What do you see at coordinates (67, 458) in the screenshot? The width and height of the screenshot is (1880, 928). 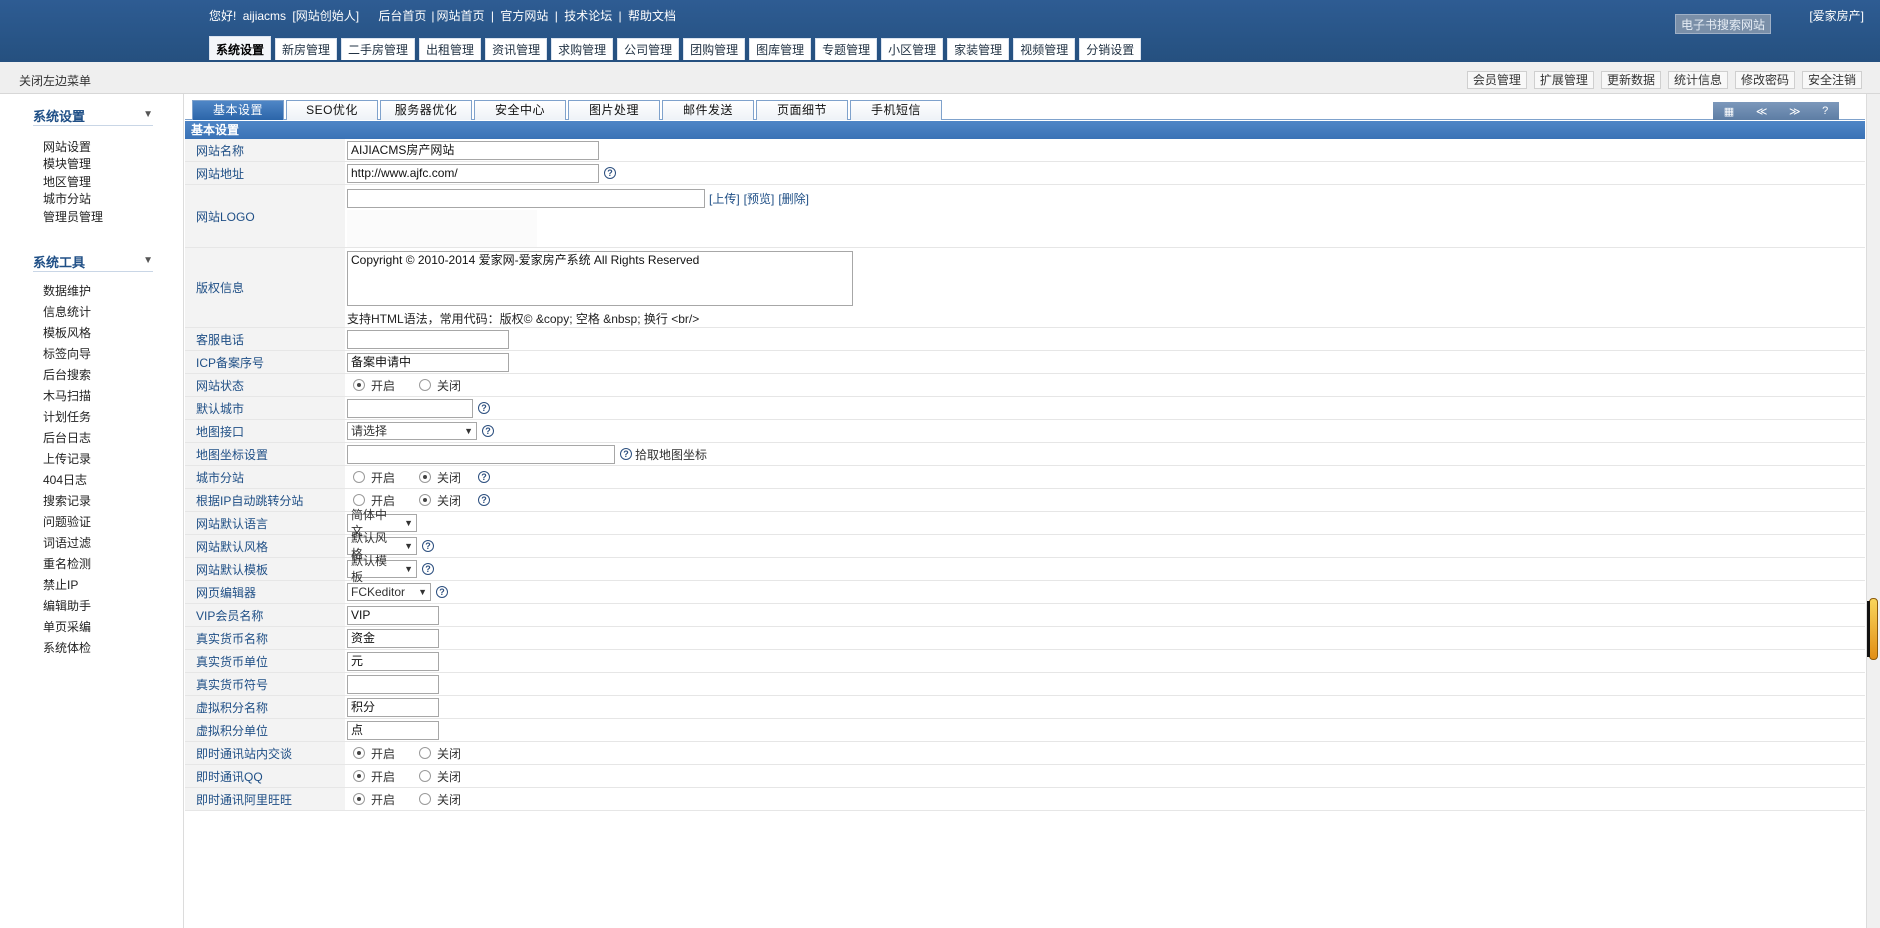 I see `sidebar-tool-item: 上传记录` at bounding box center [67, 458].